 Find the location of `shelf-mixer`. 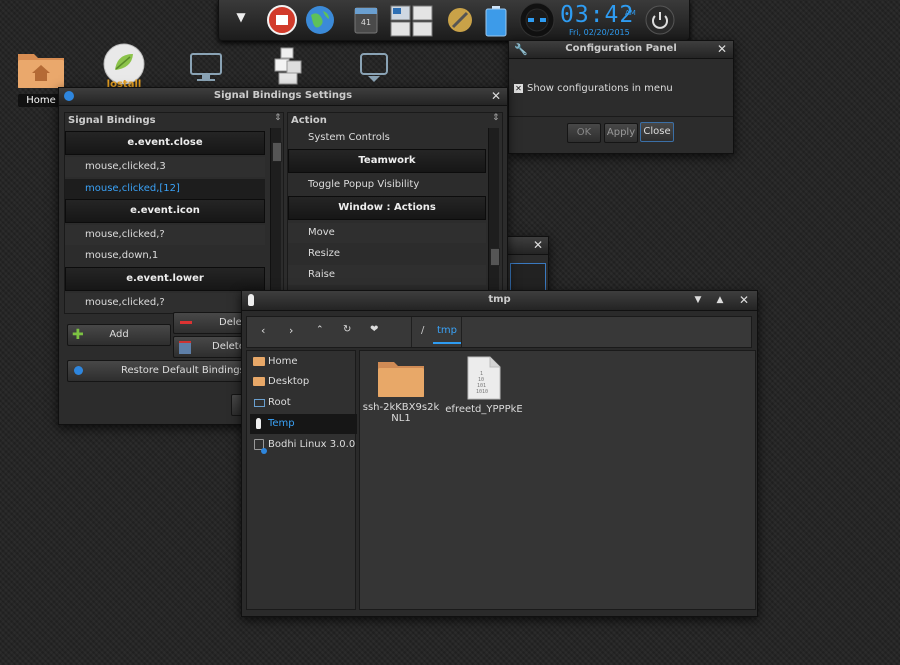

shelf-mixer is located at coordinates (537, 20).